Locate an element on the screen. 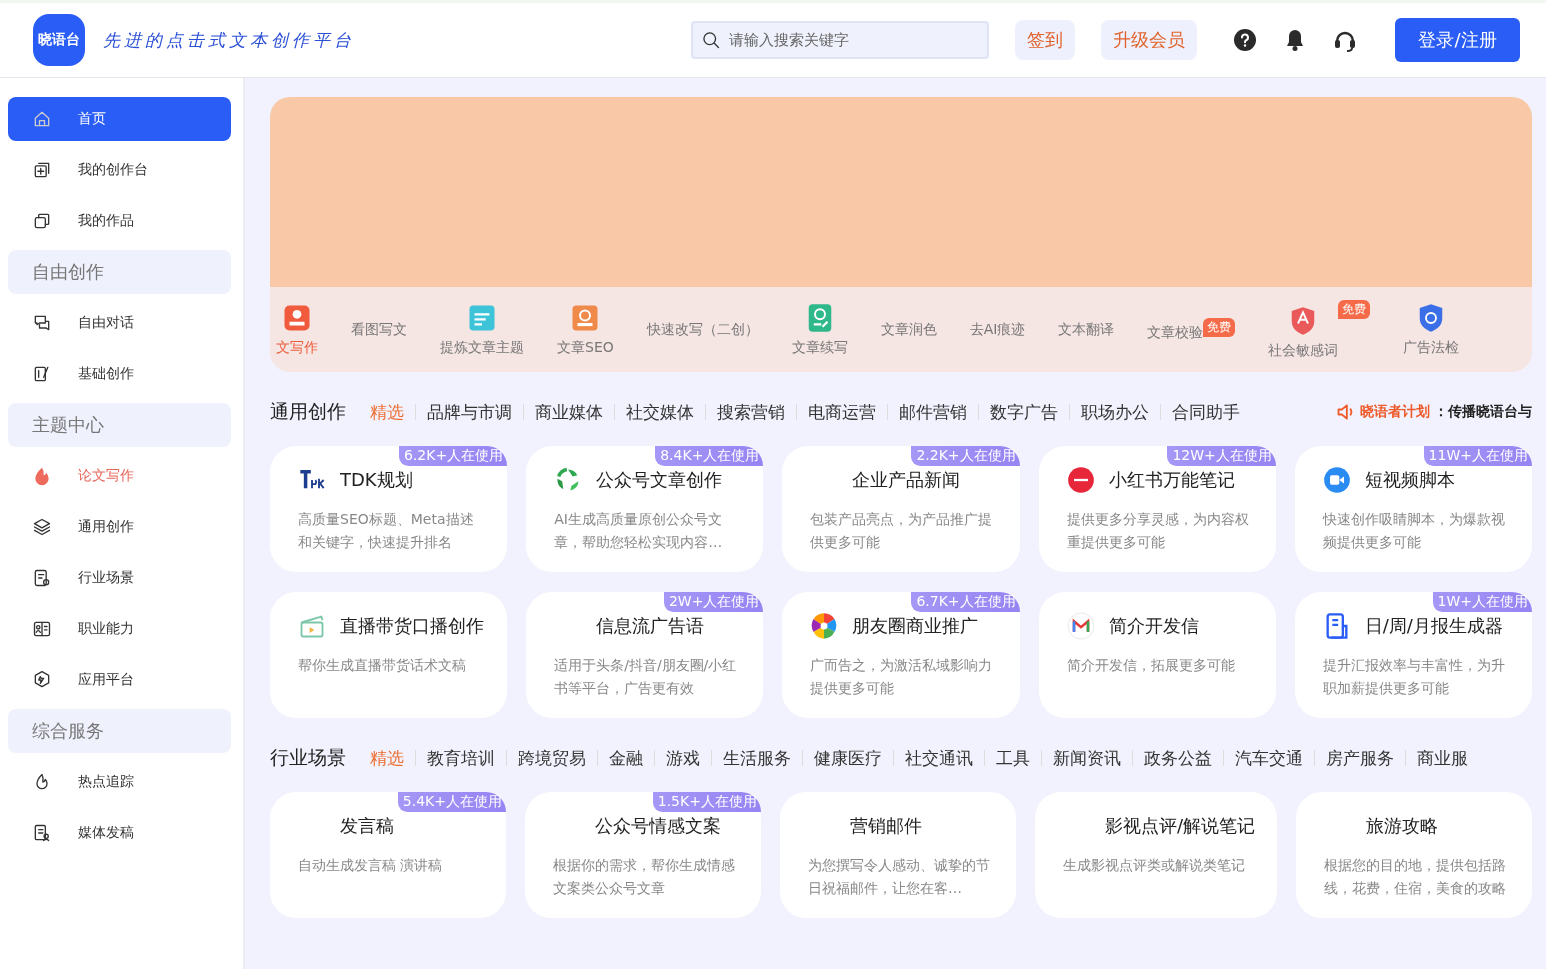 This screenshot has height=969, width=1546. category-tab: 数字广告 is located at coordinates (1023, 412).